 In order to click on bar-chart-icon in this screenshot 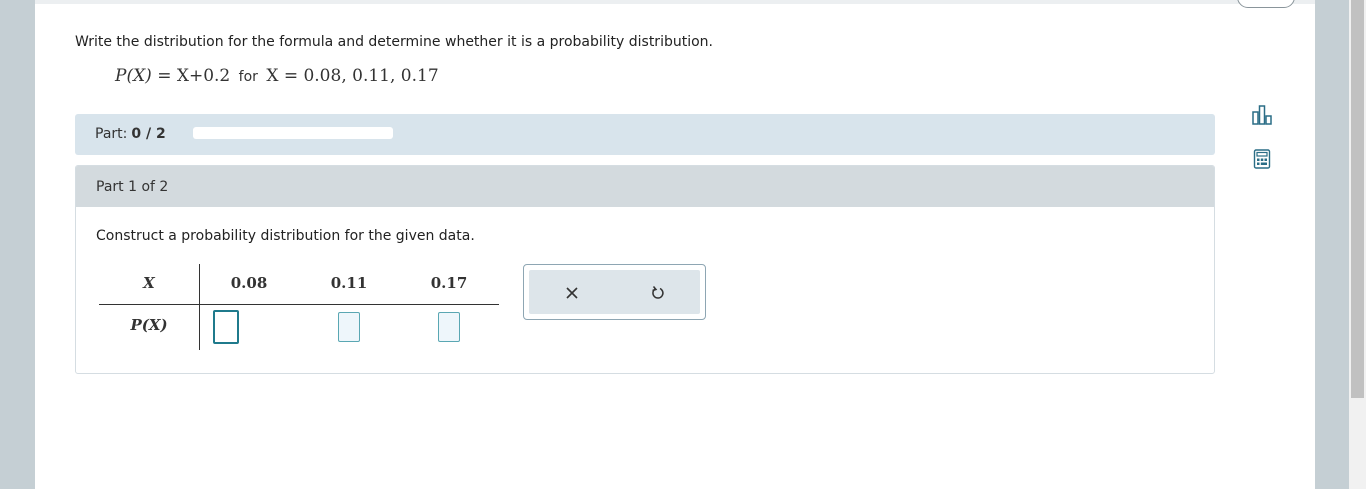, I will do `click(1262, 115)`.